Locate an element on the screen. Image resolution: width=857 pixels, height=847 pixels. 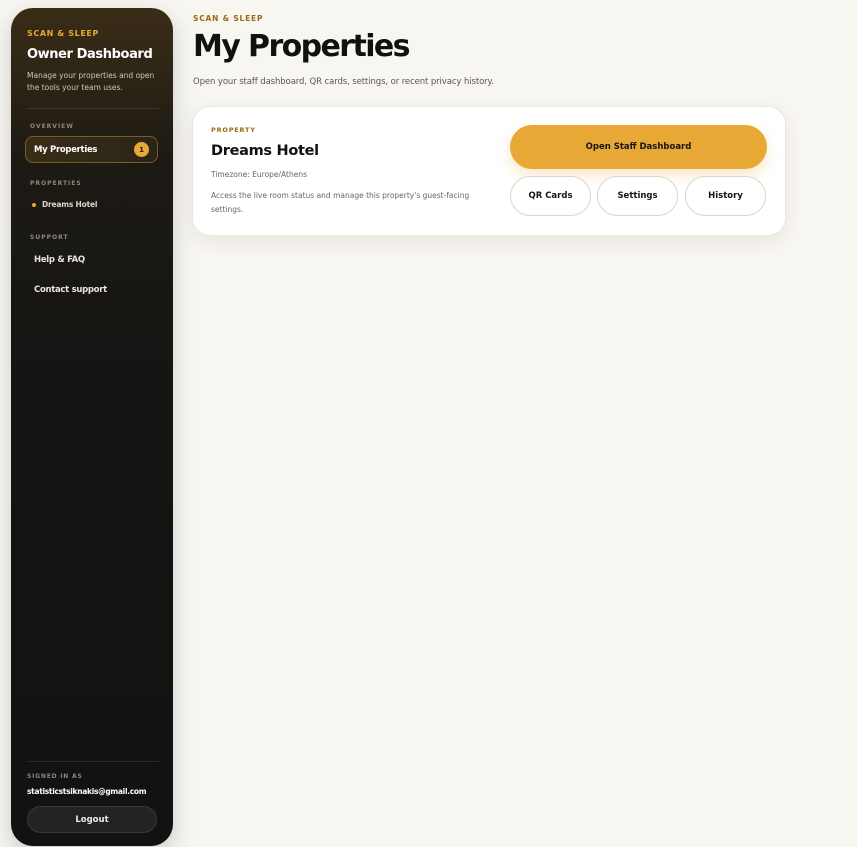
logout-button: Logout is located at coordinates (92, 819).